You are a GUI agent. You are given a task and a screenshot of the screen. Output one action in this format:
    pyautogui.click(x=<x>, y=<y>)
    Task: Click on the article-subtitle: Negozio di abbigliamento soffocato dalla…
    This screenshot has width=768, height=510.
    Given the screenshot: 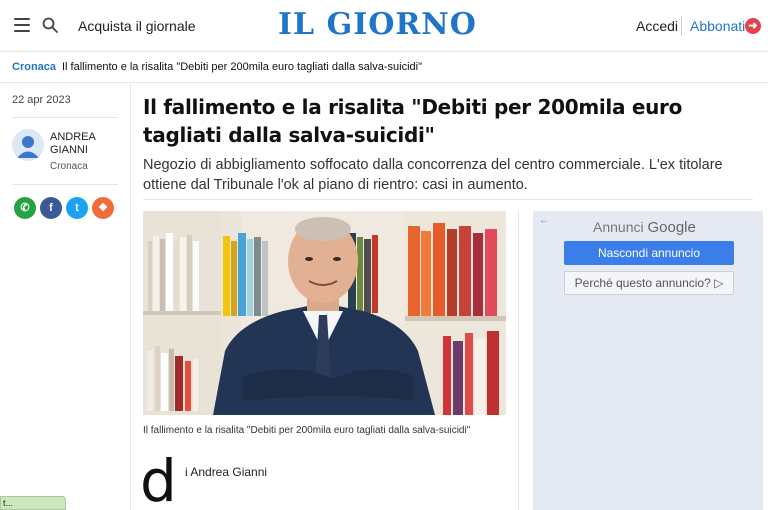 What is the action you would take?
    pyautogui.click(x=433, y=175)
    